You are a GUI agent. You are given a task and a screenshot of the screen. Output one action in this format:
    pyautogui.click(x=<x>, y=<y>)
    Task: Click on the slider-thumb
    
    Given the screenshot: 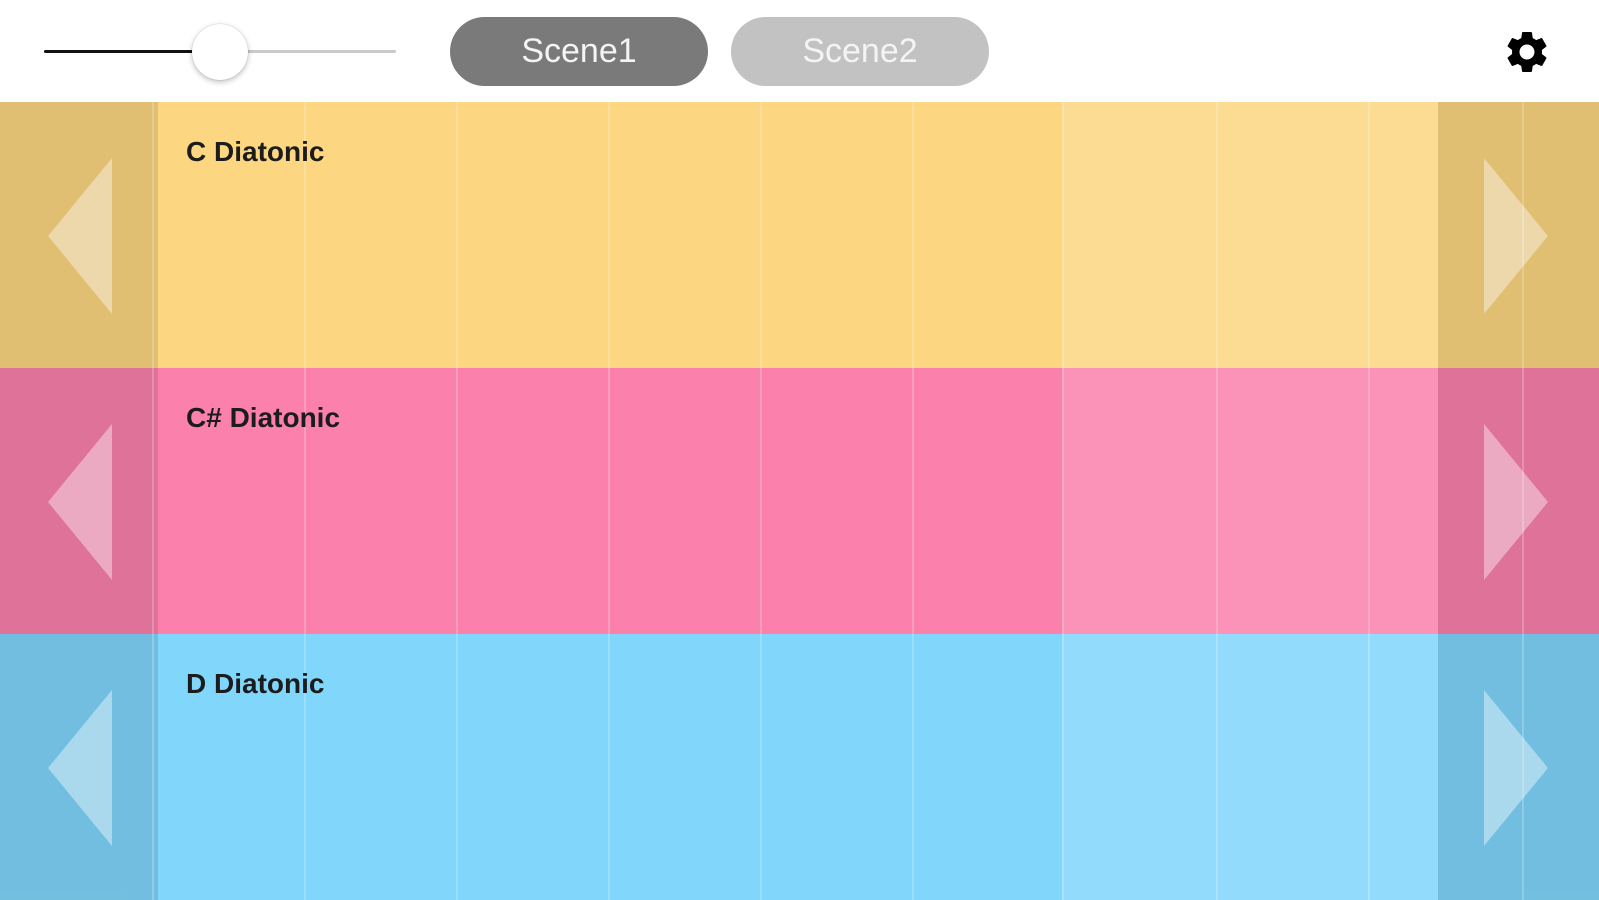 What is the action you would take?
    pyautogui.click(x=220, y=52)
    